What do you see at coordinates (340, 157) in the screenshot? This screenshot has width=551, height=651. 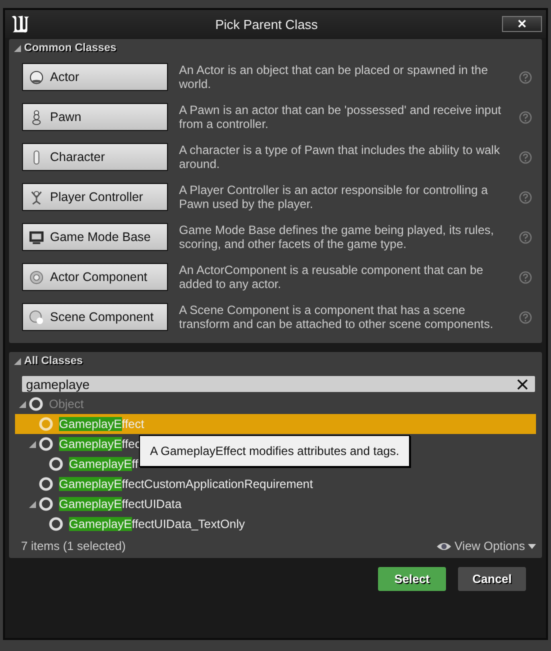 I see `class-description: A character is a type of Pawn that includes the ability to walk around.` at bounding box center [340, 157].